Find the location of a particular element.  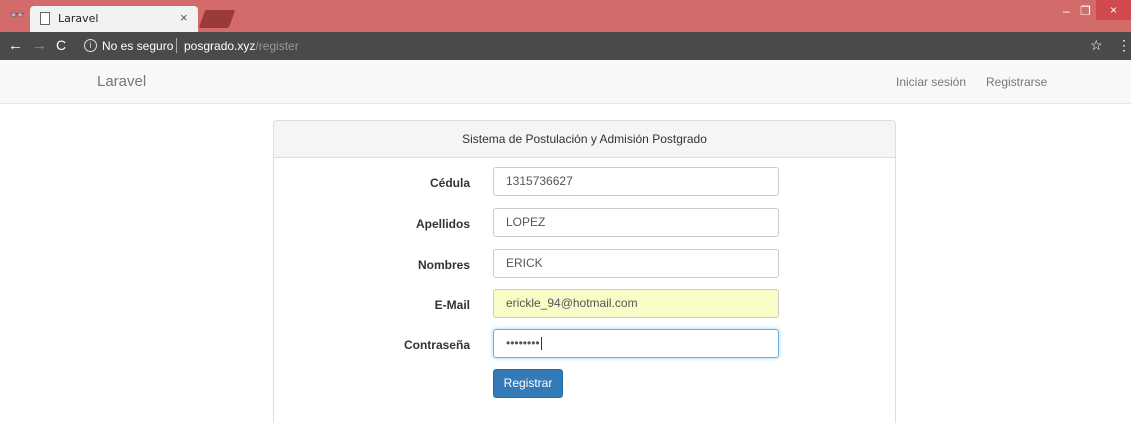

browser-tab: Laravel × is located at coordinates (114, 19).